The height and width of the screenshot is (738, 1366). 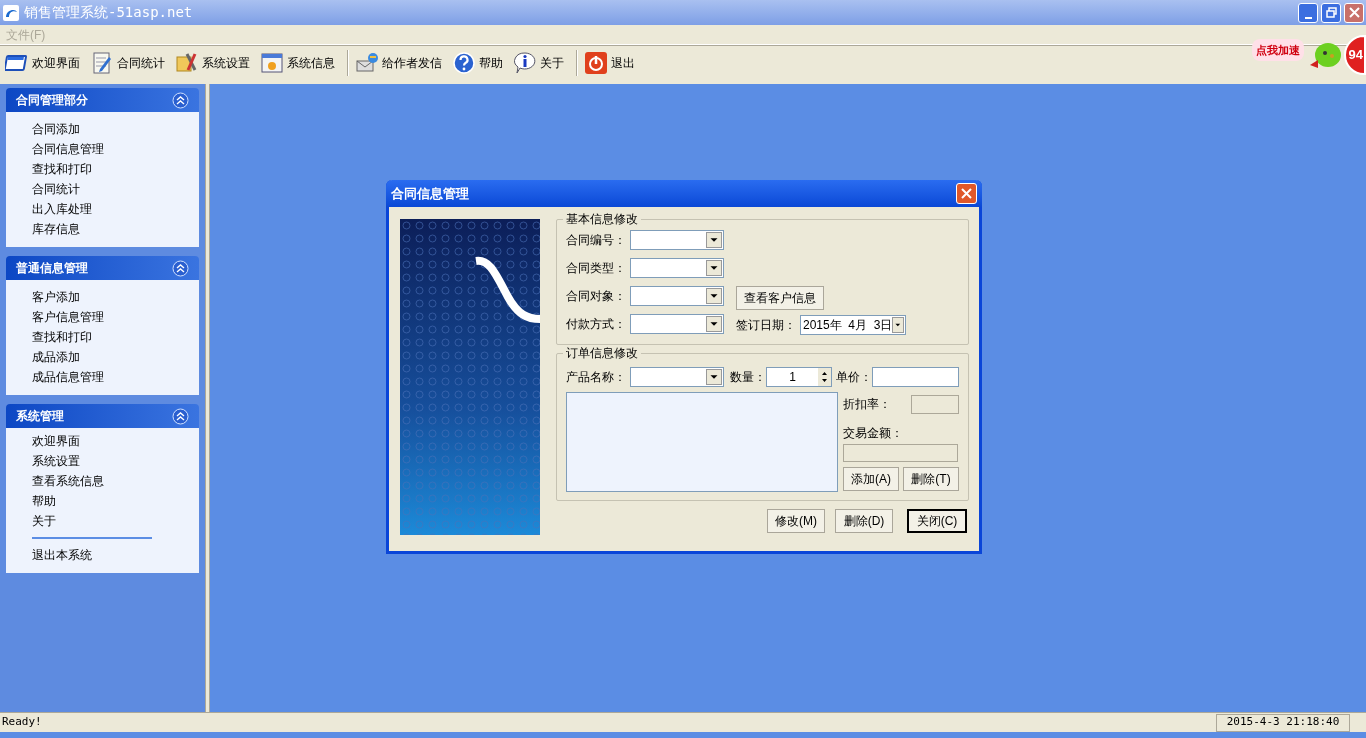 What do you see at coordinates (115, 317) in the screenshot?
I see `sidebar-item: 客户信息管理` at bounding box center [115, 317].